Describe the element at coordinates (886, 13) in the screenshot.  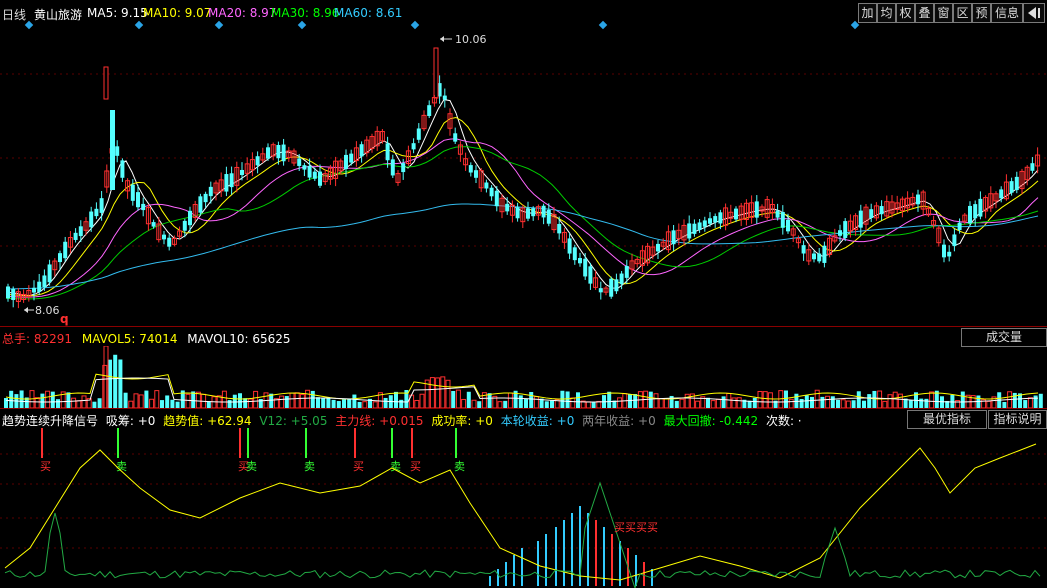
I see `toolbar-average-button: 均` at that location.